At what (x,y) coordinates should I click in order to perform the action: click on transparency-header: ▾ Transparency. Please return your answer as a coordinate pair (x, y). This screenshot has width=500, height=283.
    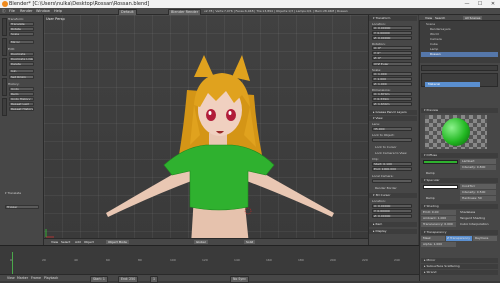
    Looking at the image, I should click on (459, 232).